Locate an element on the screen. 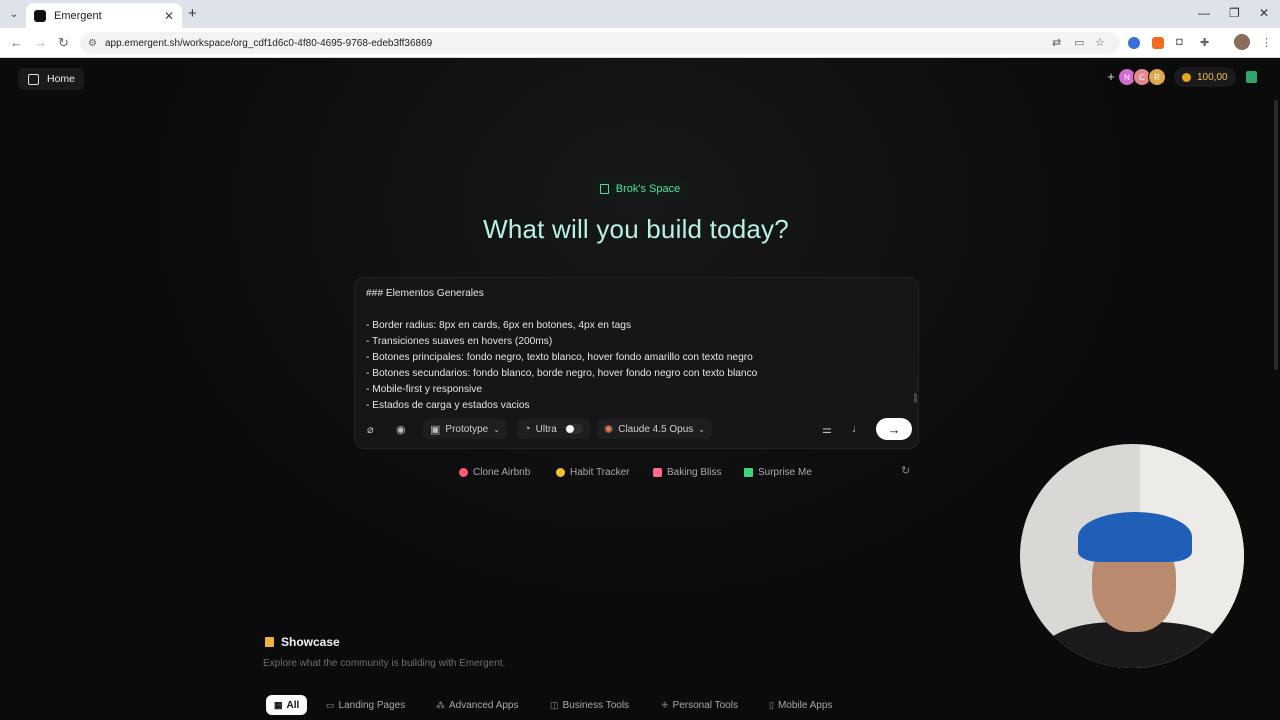 Image resolution: width=1280 pixels, height=720 pixels. cast-icon: ▭ is located at coordinates (1079, 42).